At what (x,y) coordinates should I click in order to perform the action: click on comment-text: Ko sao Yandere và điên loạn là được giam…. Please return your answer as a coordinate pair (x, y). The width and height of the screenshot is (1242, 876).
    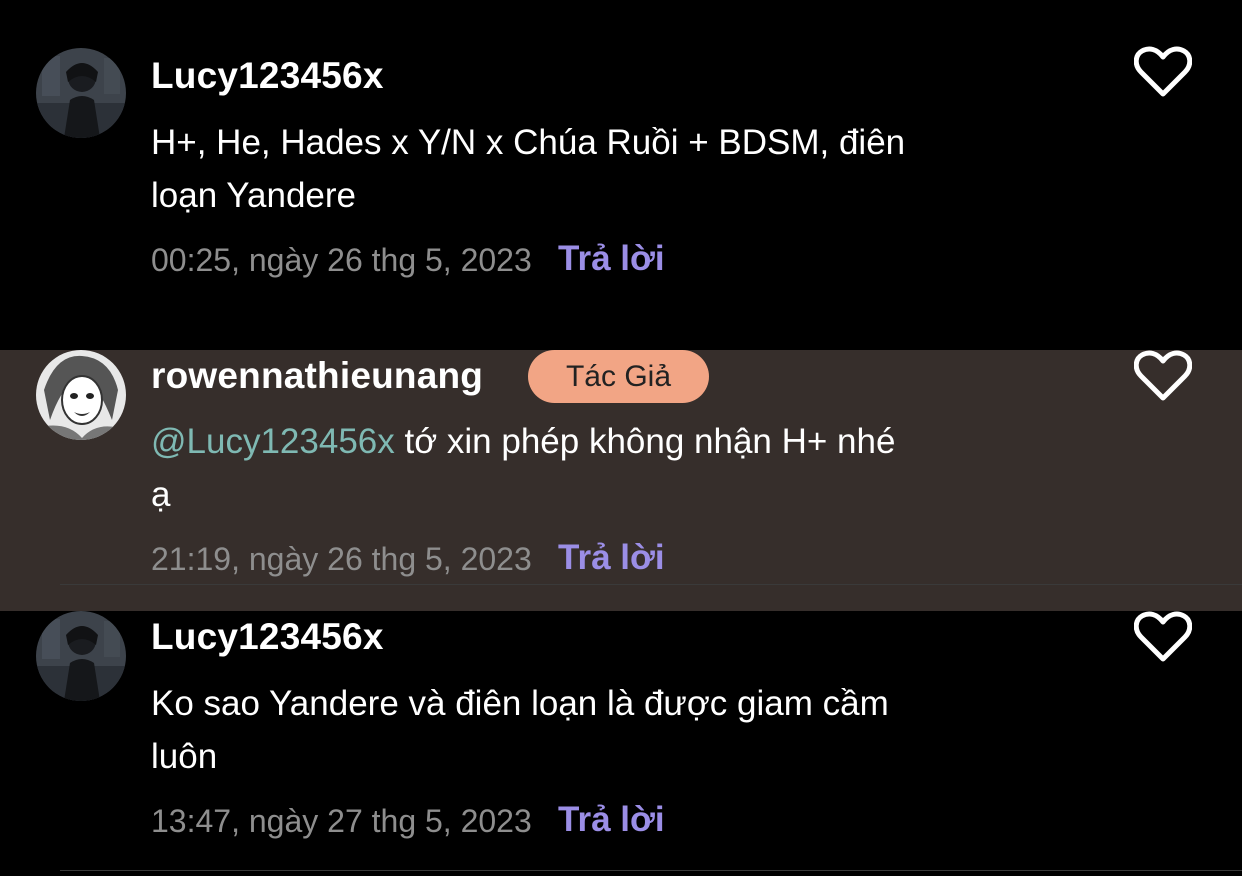
    Looking at the image, I should click on (520, 730).